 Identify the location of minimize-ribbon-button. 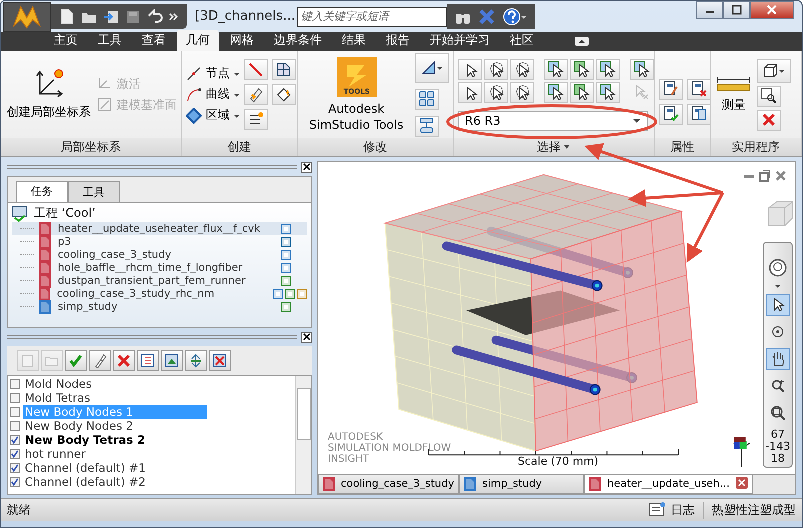
(582, 41).